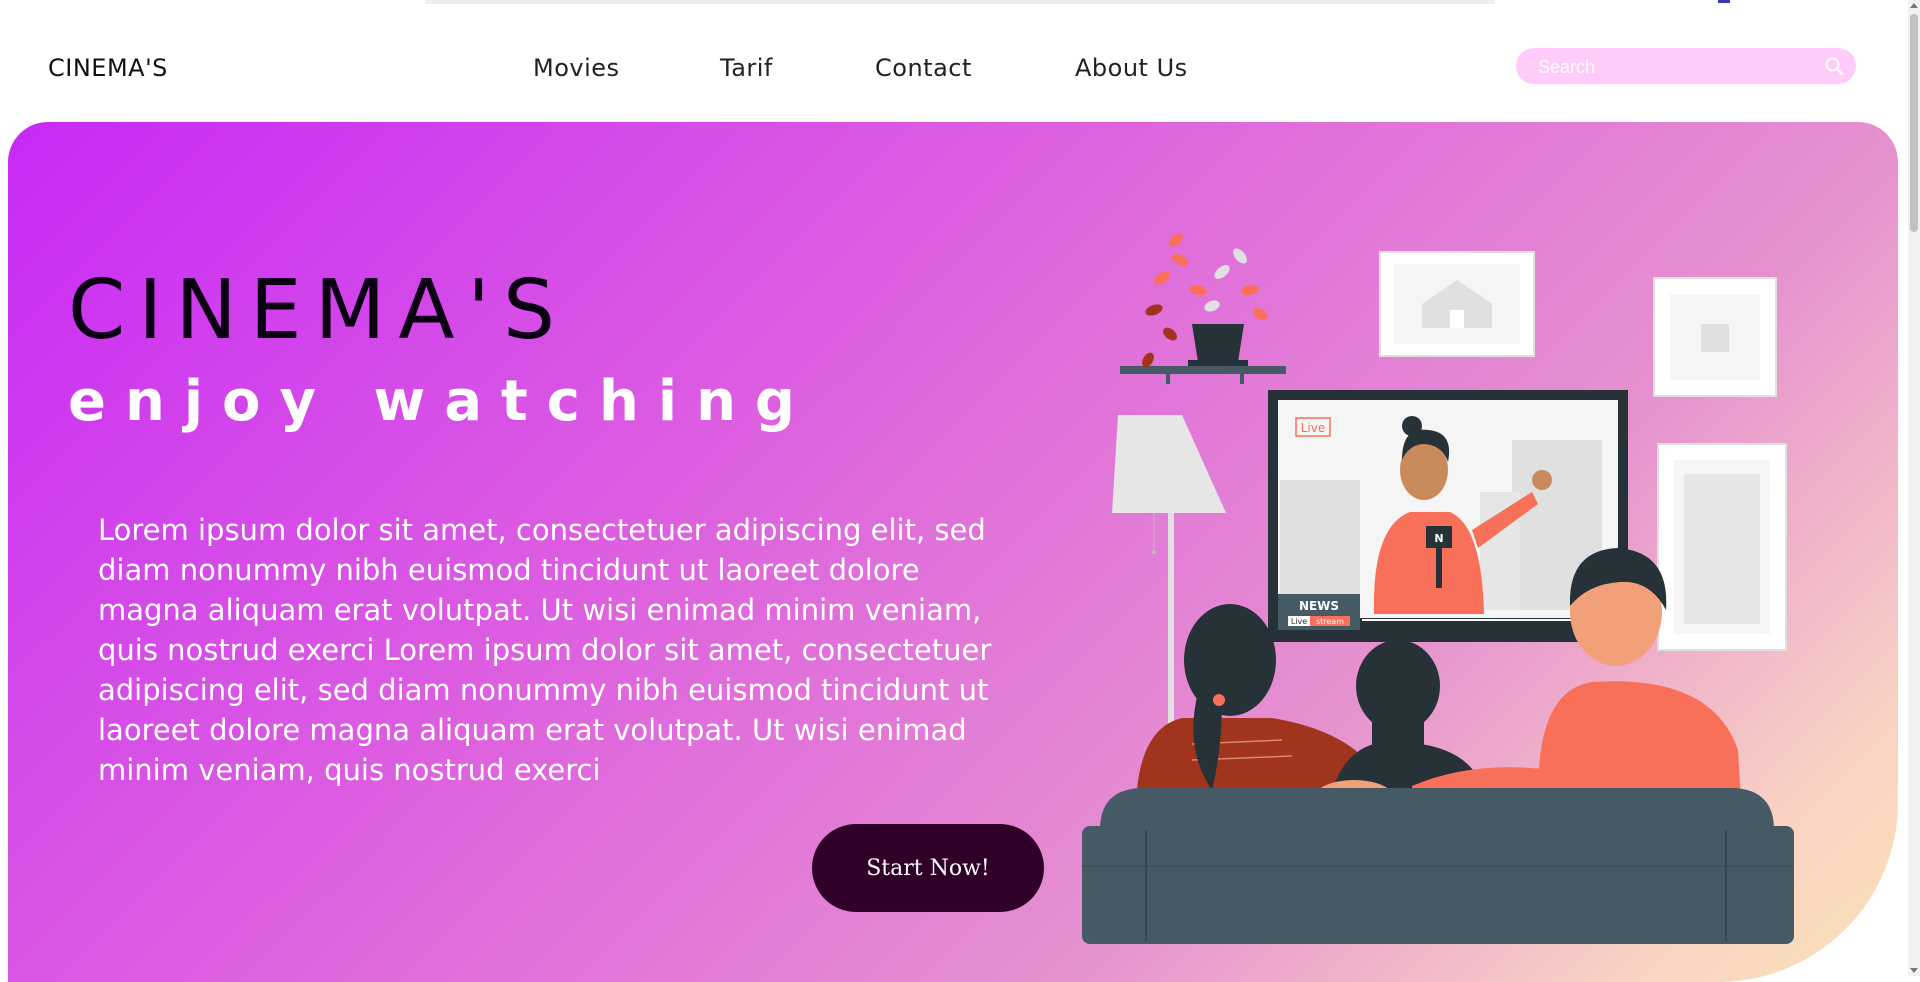 This screenshot has height=982, width=1920. Describe the element at coordinates (108, 68) in the screenshot. I see `site-logo: CINEMA'S` at that location.